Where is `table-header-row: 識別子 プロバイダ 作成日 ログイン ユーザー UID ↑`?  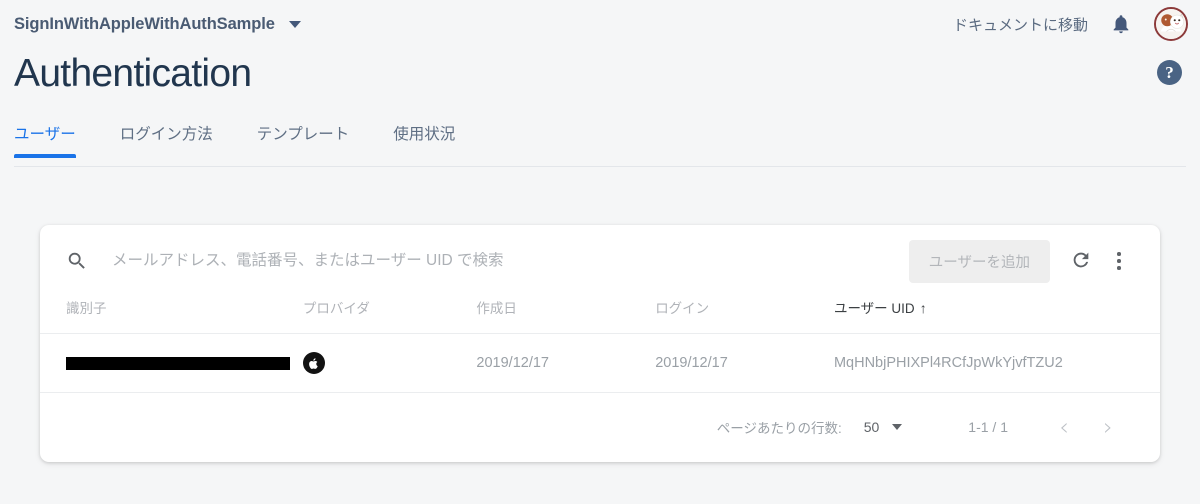
table-header-row: 識別子 プロバイダ 作成日 ログイン ユーザー UID ↑ is located at coordinates (600, 315).